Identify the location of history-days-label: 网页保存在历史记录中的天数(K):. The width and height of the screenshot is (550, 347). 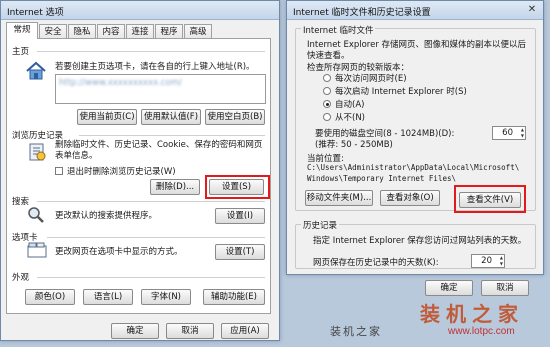
(376, 263).